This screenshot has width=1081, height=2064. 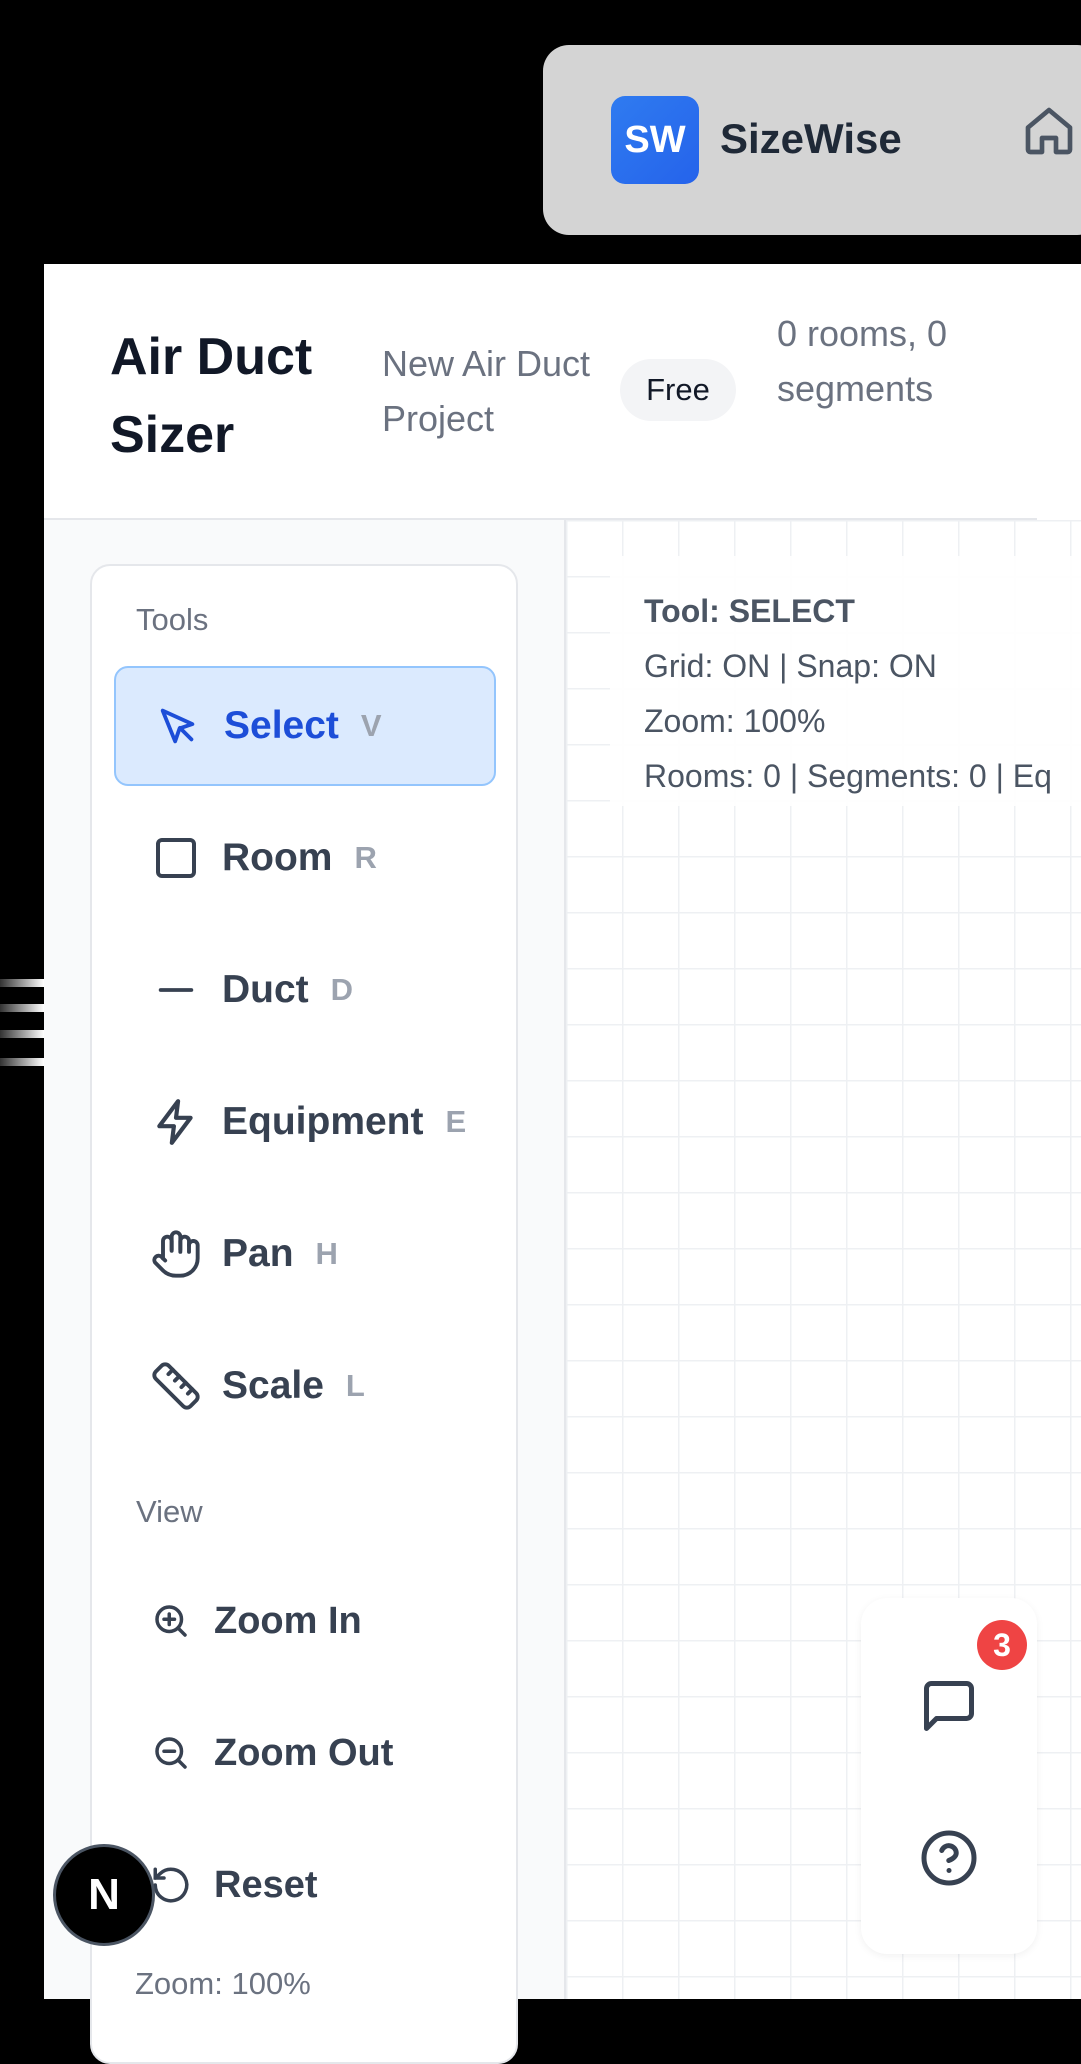 I want to click on zoom-out-icon, so click(x=171, y=1753).